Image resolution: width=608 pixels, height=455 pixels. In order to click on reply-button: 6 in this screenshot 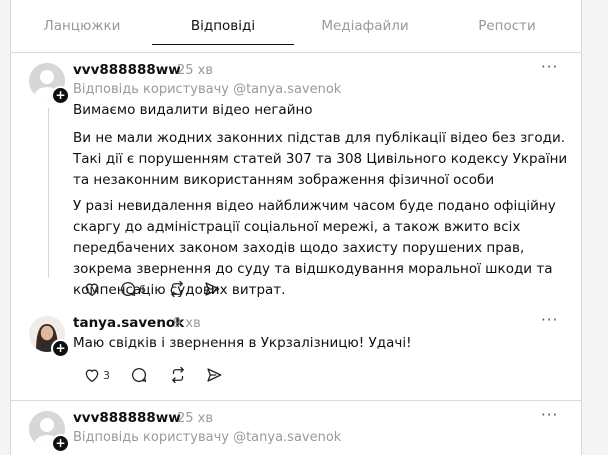, I will do `click(132, 289)`.